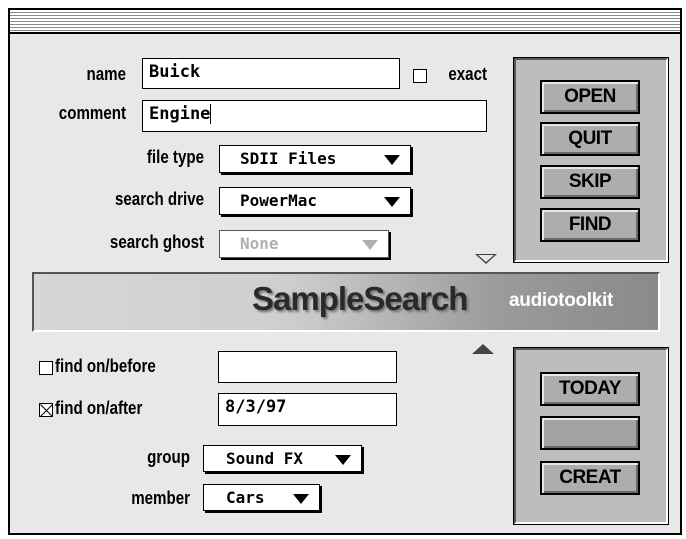 The image size is (686, 539). Describe the element at coordinates (314, 116) in the screenshot. I see `comment-field: Engine` at that location.